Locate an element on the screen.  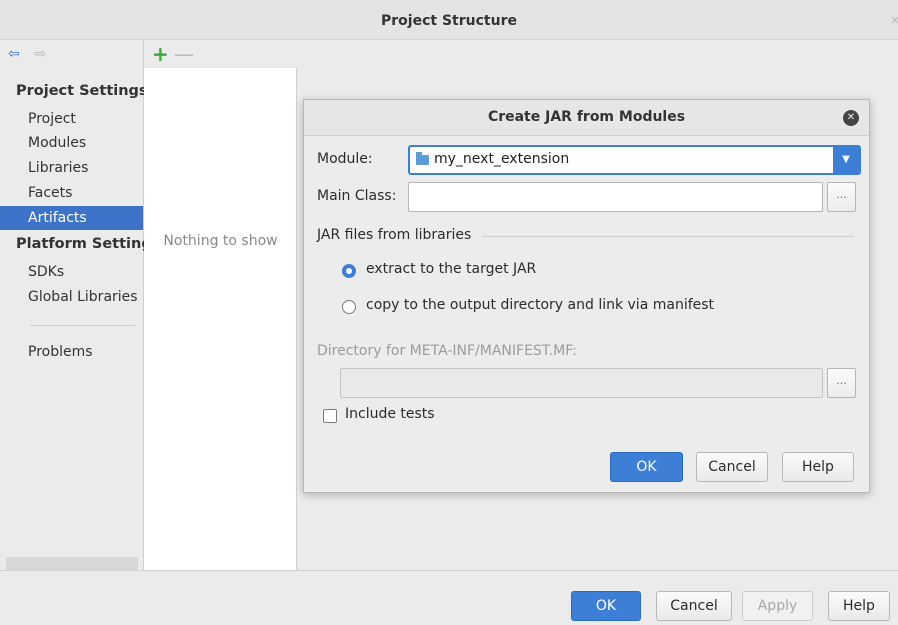
extract-radio is located at coordinates (349, 271).